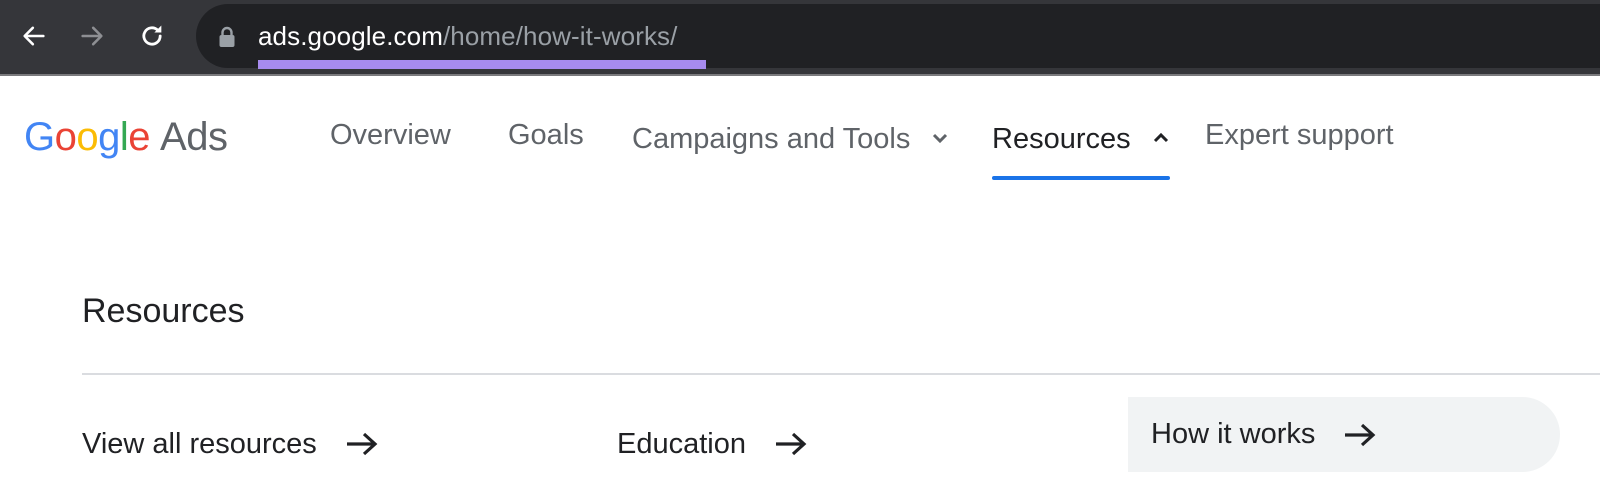  I want to click on arrow-left-icon, so click(34, 36).